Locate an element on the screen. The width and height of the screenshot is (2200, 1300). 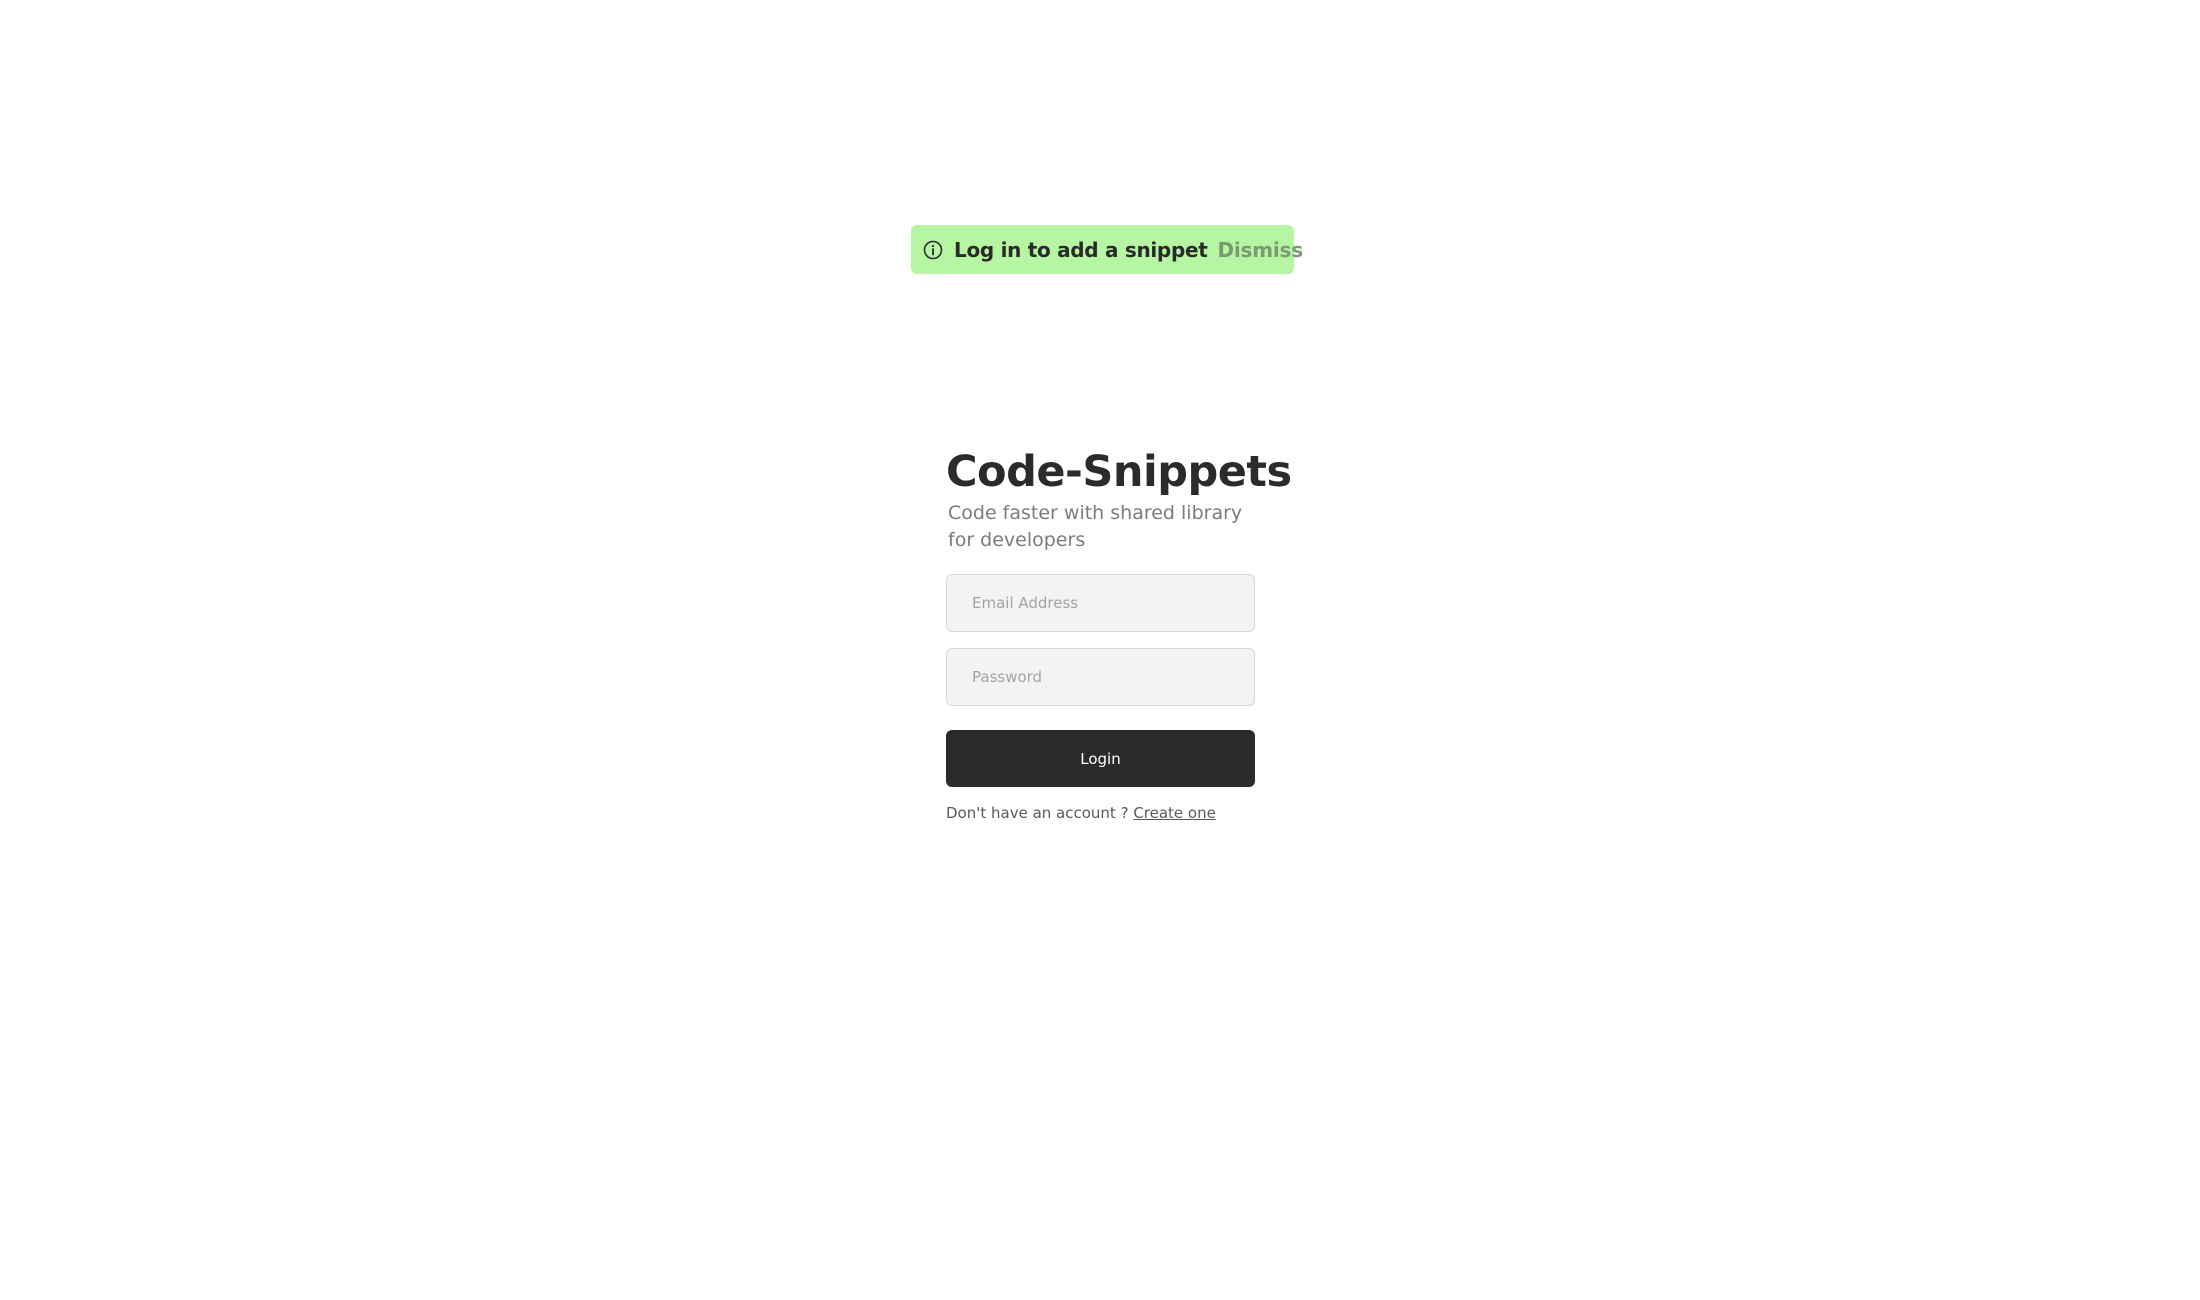
info-icon is located at coordinates (933, 250).